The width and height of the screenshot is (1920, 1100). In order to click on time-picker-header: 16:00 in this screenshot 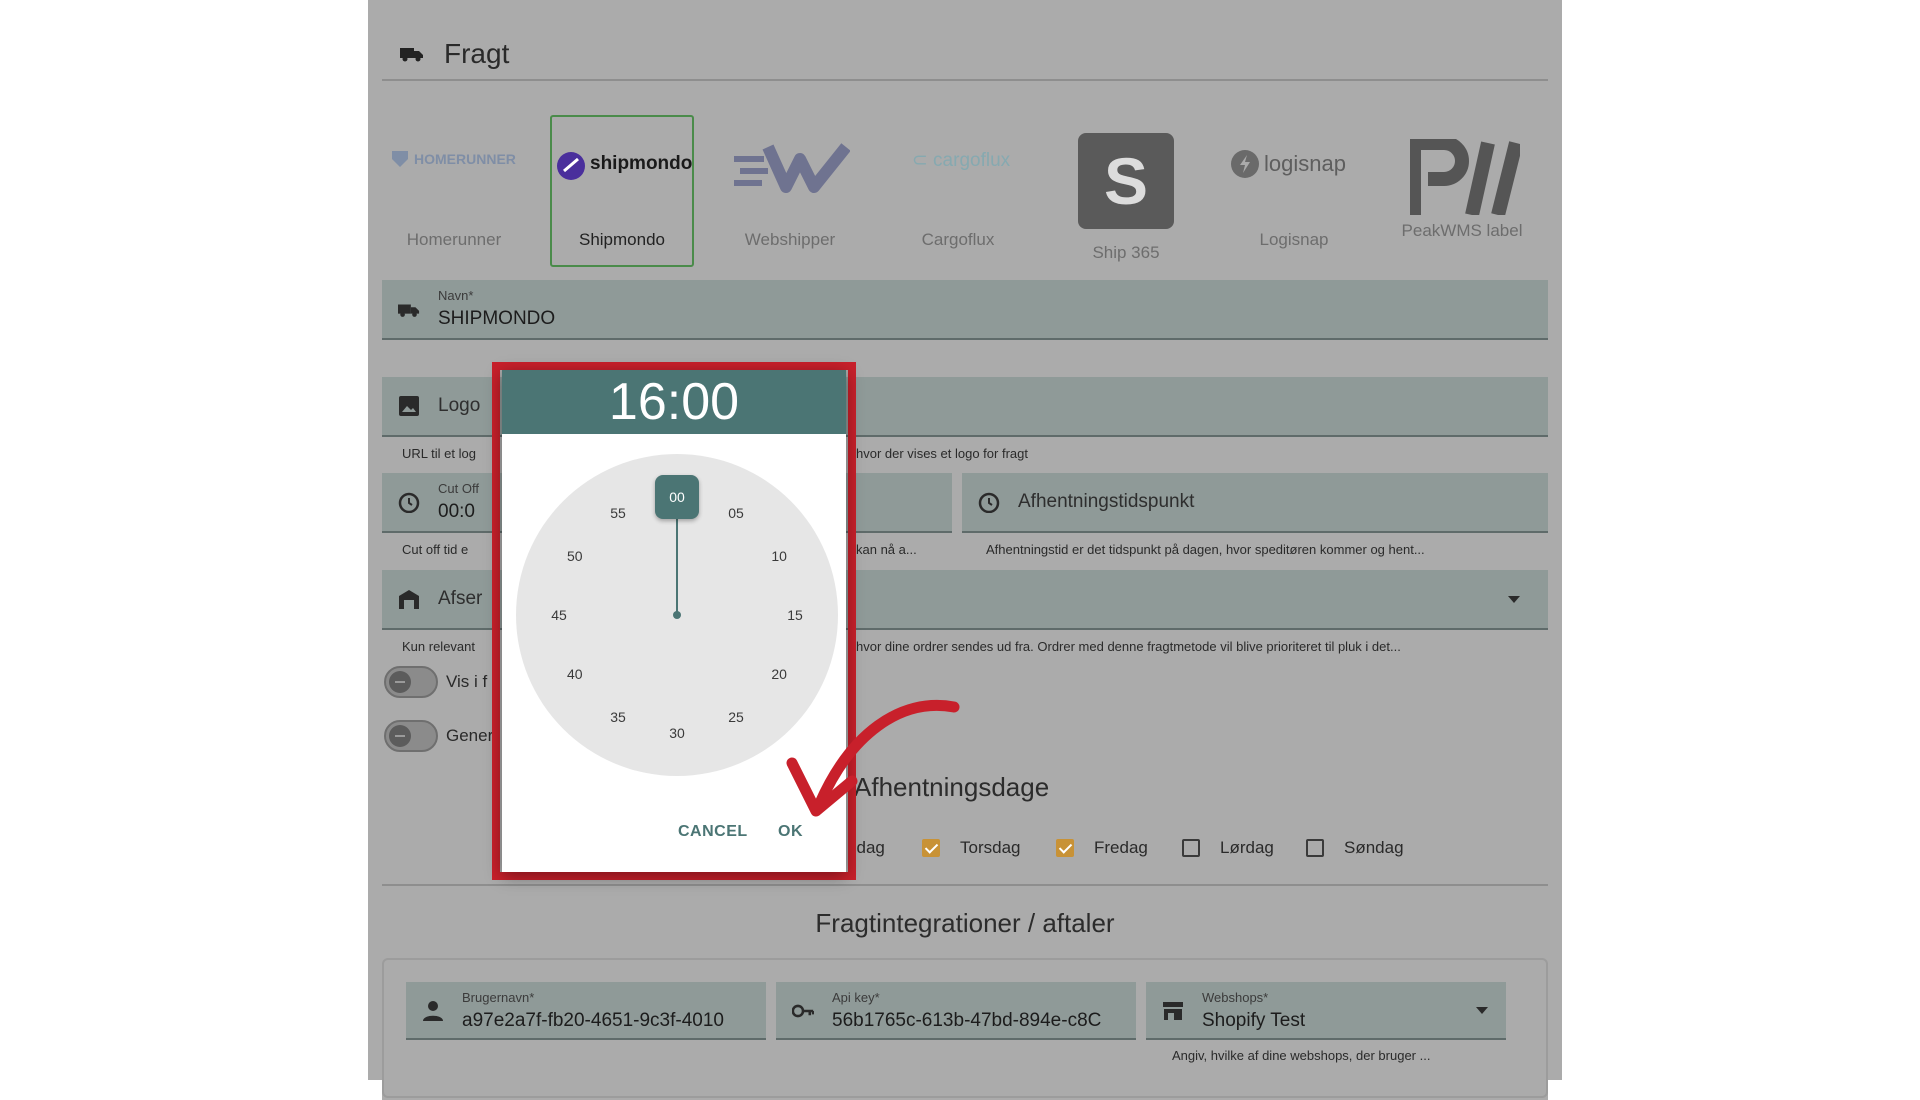, I will do `click(674, 402)`.